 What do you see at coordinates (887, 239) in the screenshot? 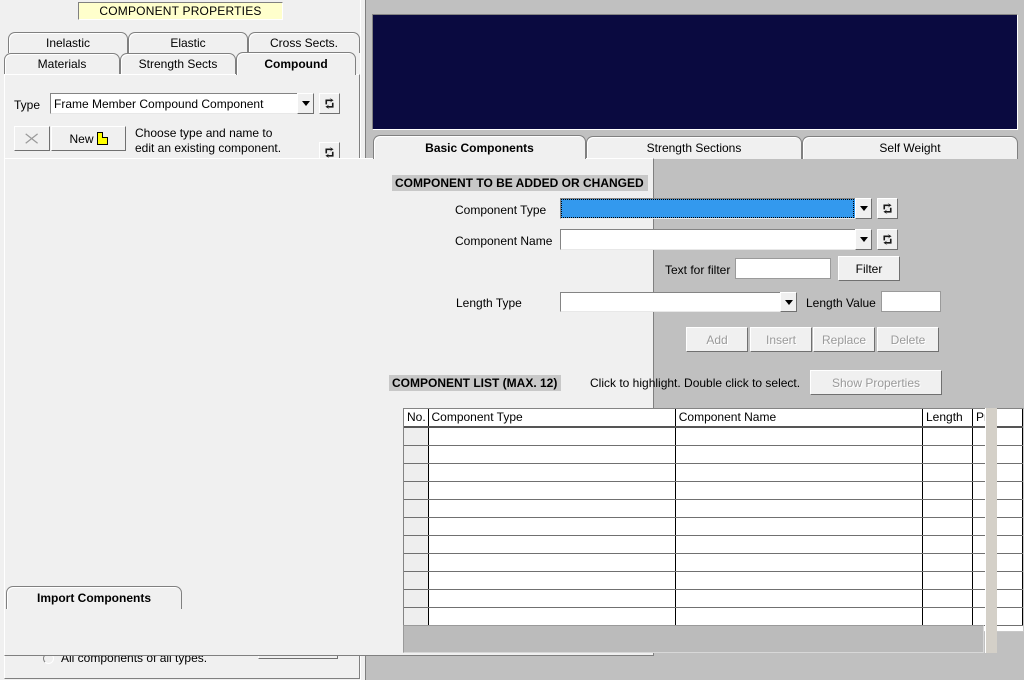
I see `component-name-refresh-button` at bounding box center [887, 239].